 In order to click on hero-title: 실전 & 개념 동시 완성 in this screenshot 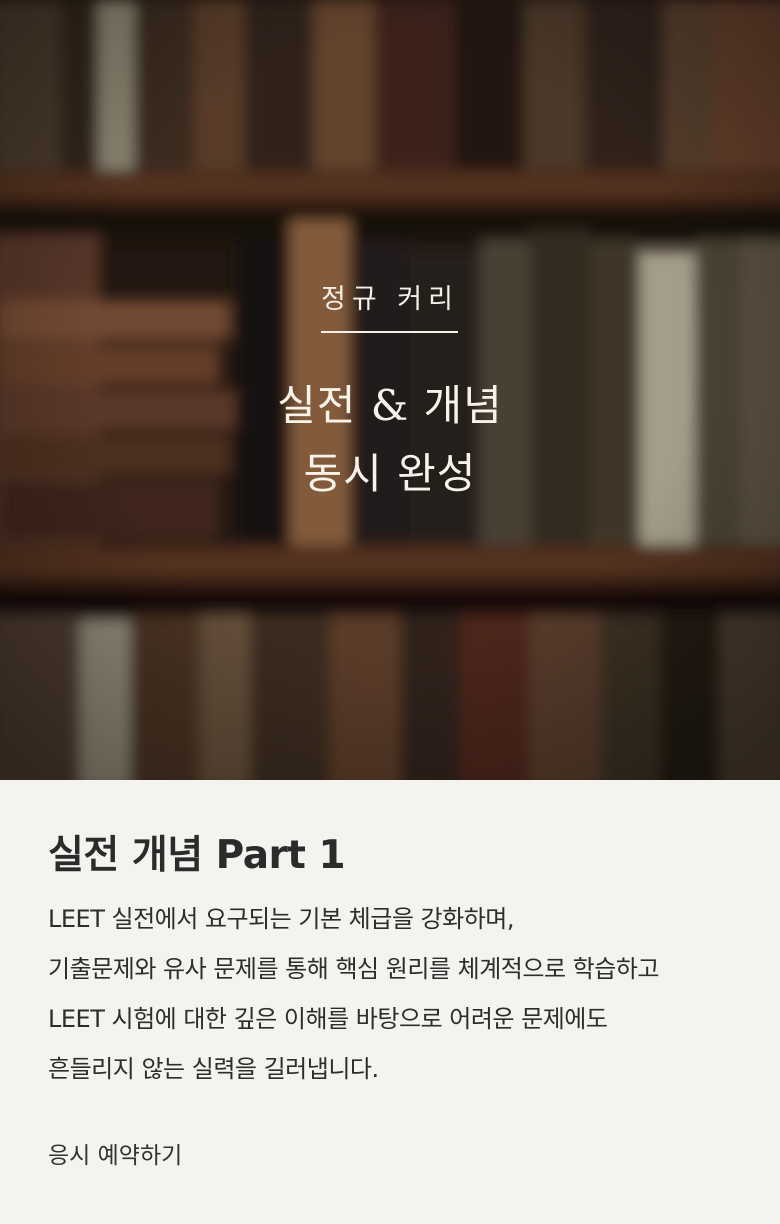, I will do `click(390, 440)`.